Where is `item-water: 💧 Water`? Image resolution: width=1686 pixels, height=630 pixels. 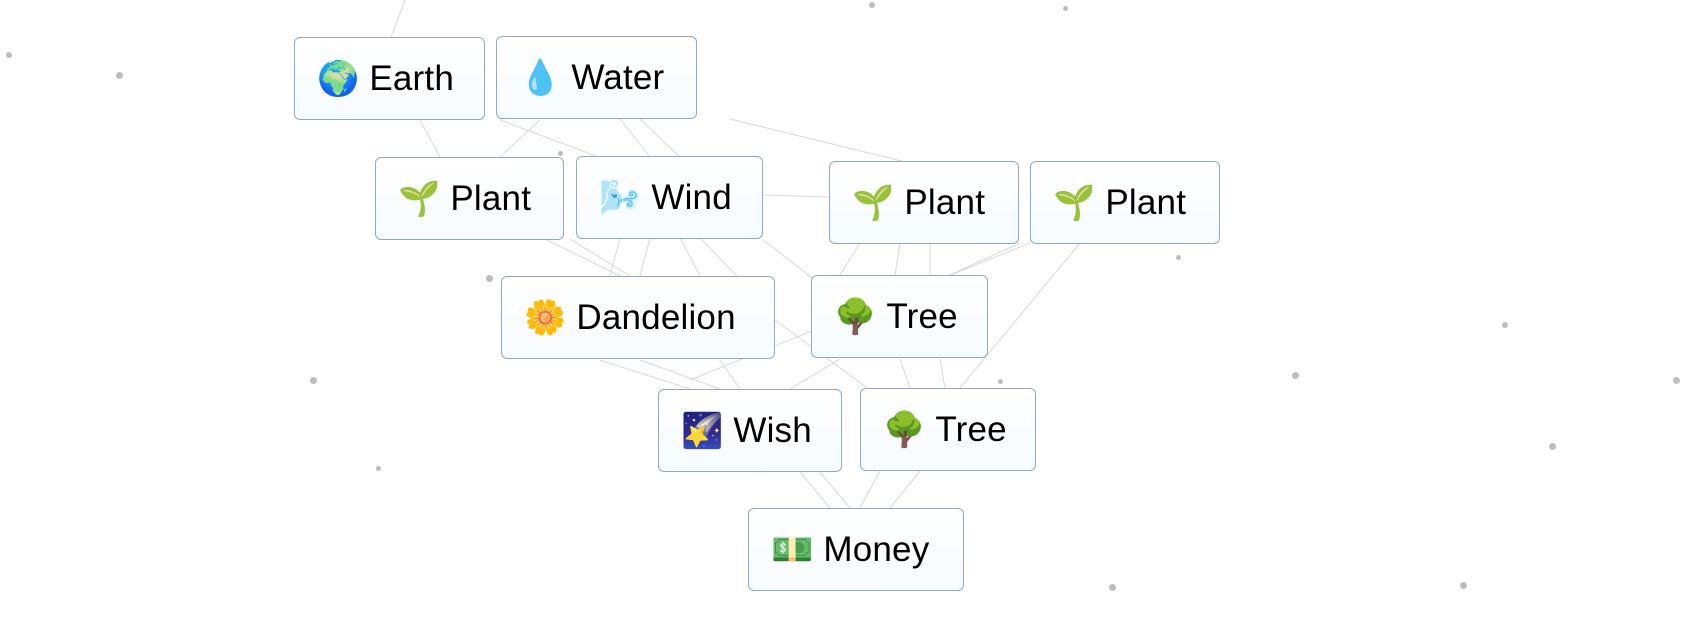 item-water: 💧 Water is located at coordinates (596, 77).